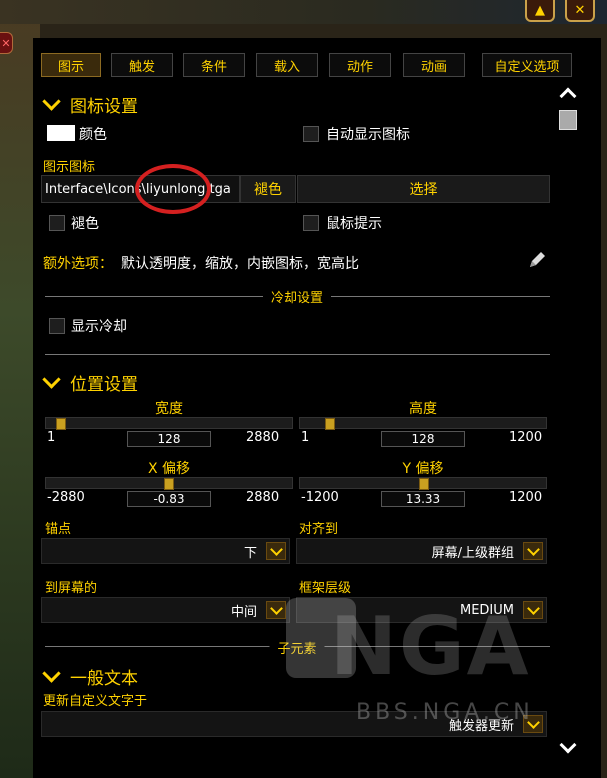  What do you see at coordinates (360, 65) in the screenshot?
I see `tab-actions: 动作` at bounding box center [360, 65].